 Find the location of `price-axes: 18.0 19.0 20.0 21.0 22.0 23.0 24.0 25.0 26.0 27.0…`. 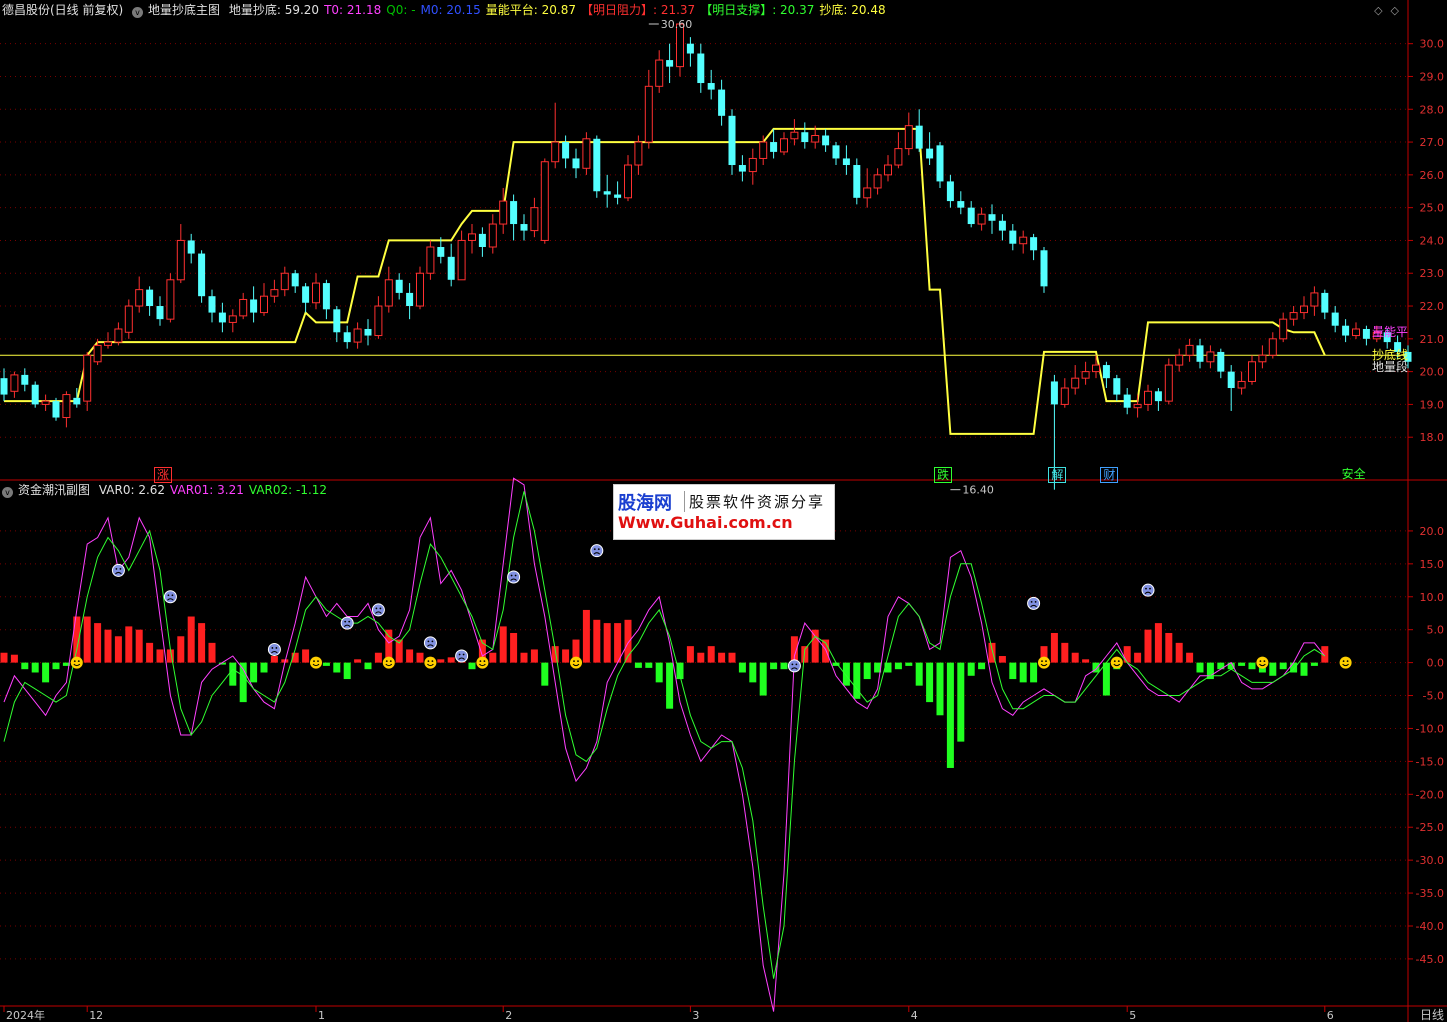

price-axes: 18.0 19.0 20.0 21.0 22.0 23.0 24.0 25.0 26.0 27.0… is located at coordinates (1426, 502).